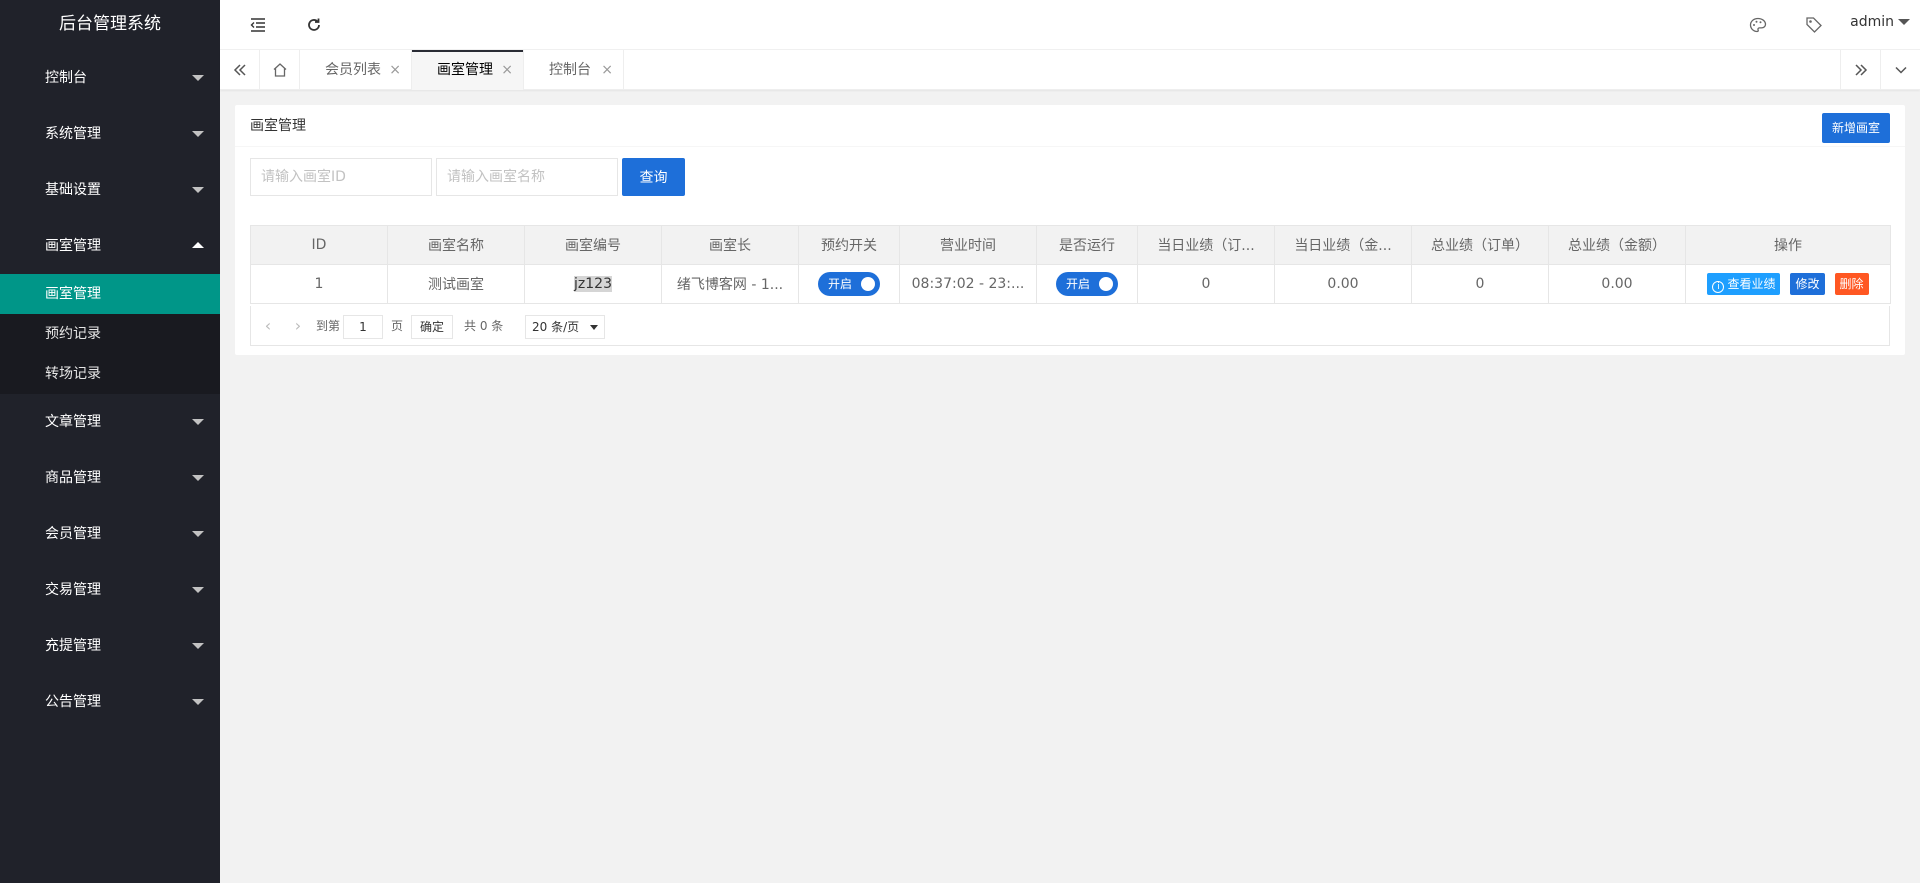 This screenshot has height=883, width=1920. What do you see at coordinates (1070, 126) in the screenshot?
I see `card-title: 画室管理` at bounding box center [1070, 126].